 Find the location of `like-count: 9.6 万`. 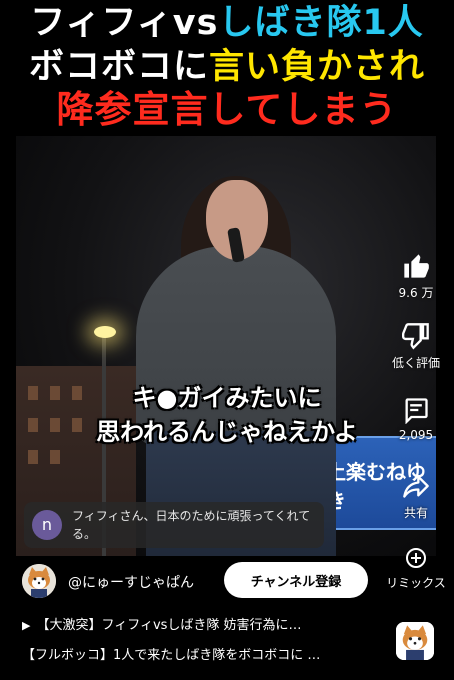

like-count: 9.6 万 is located at coordinates (416, 293).